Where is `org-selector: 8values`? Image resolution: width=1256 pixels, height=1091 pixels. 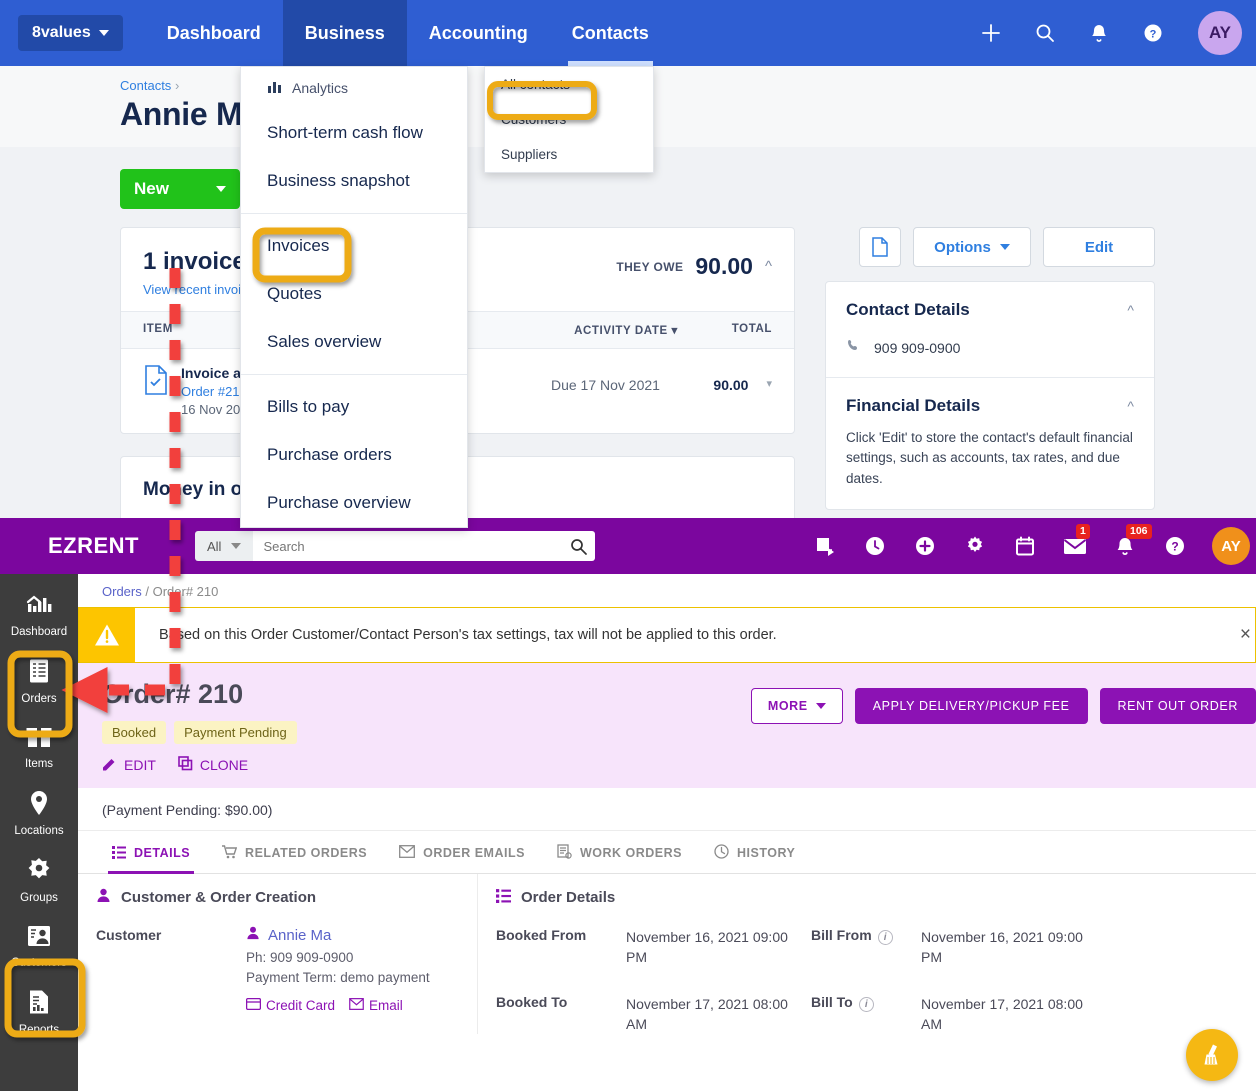 org-selector: 8values is located at coordinates (70, 33).